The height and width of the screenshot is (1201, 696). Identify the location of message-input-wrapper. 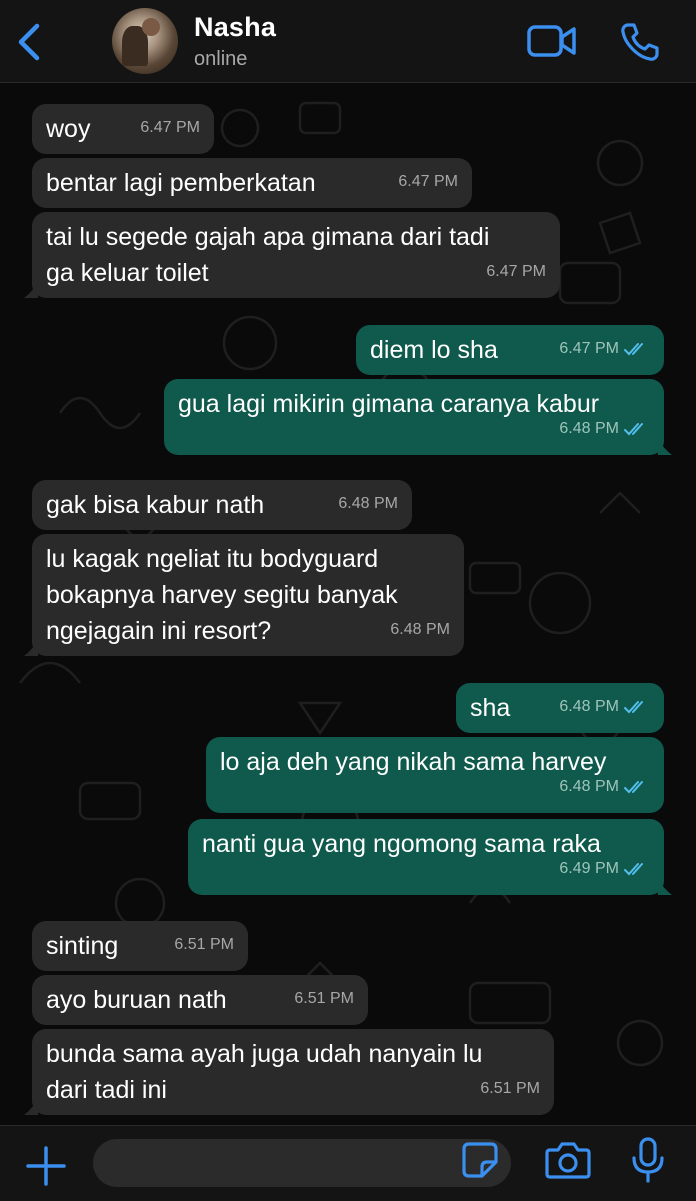
(302, 1163).